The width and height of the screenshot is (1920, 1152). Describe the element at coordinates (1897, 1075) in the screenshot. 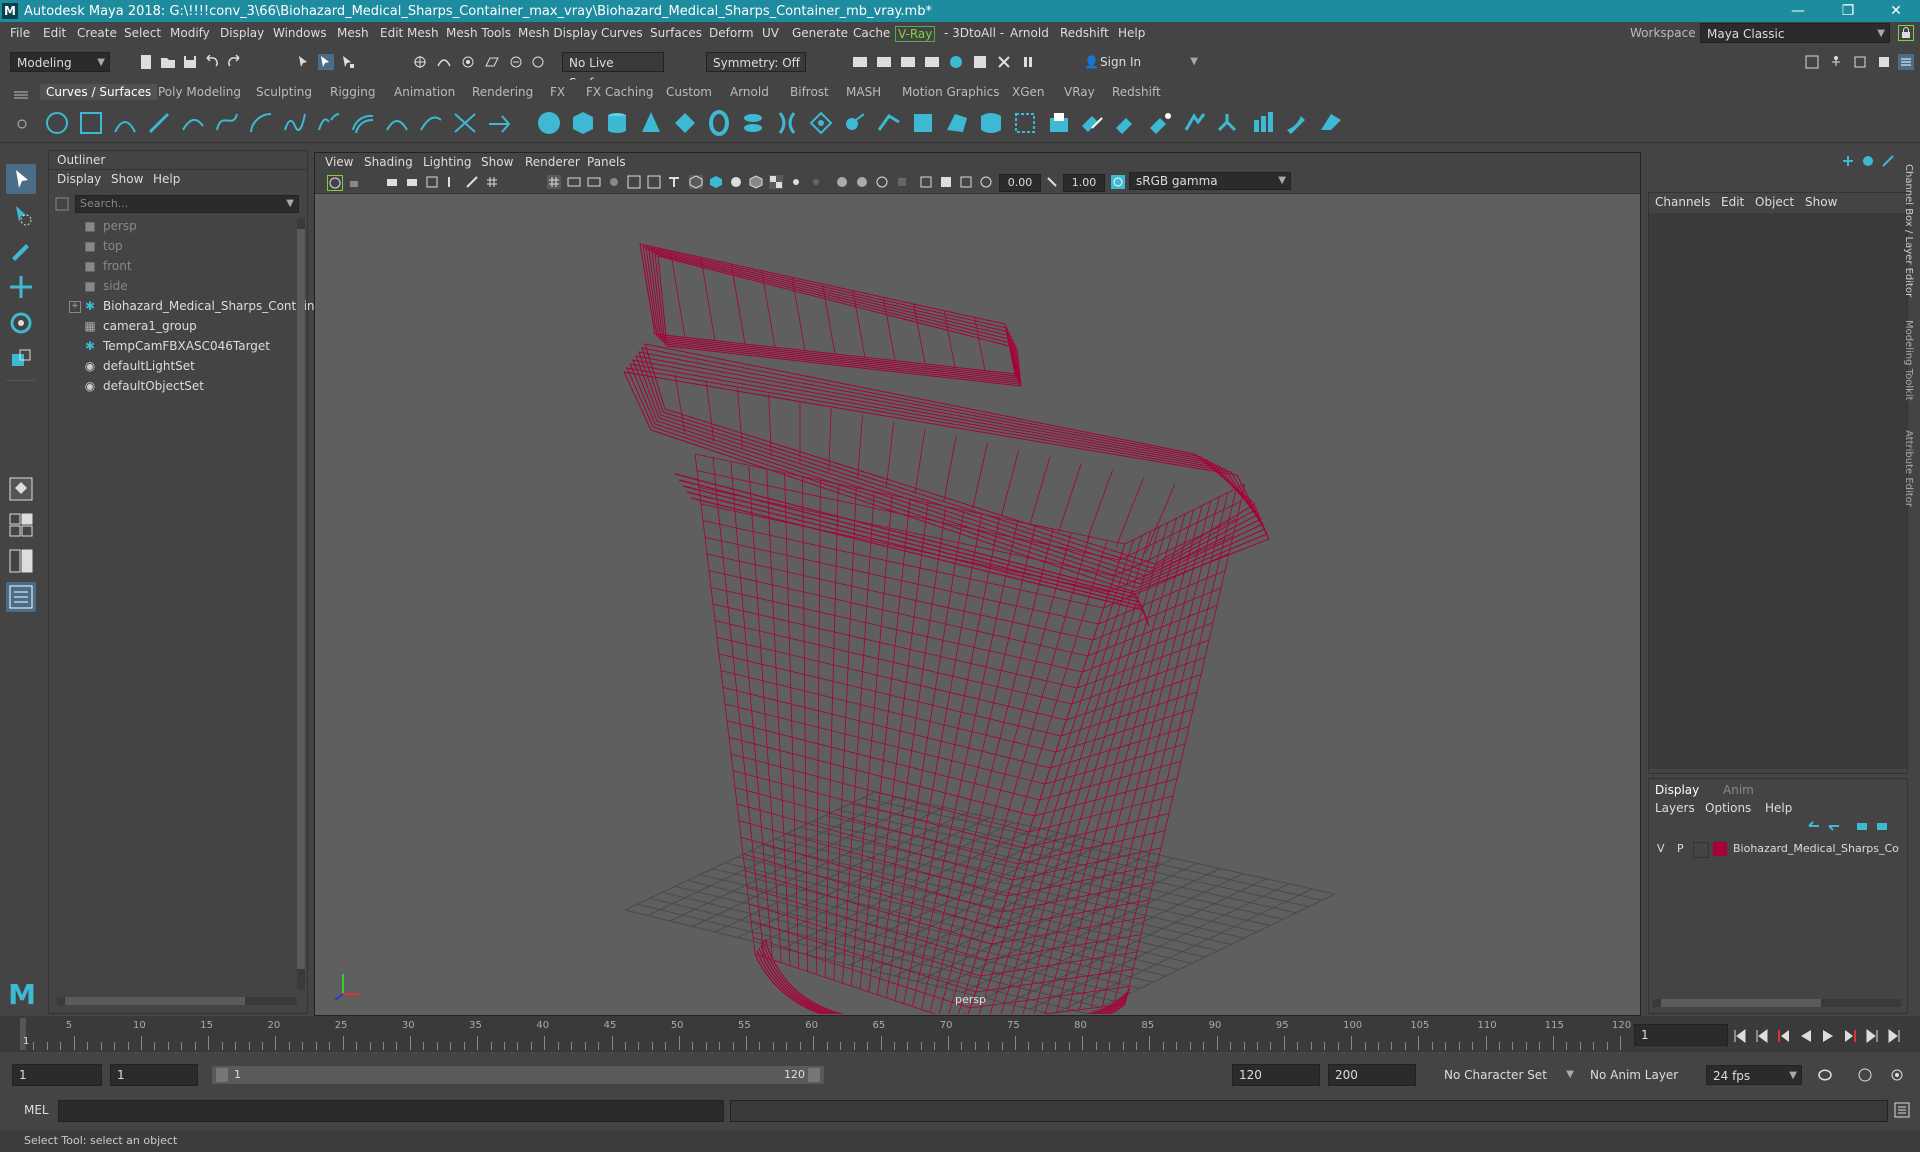

I see `animation-preferences-icon` at that location.